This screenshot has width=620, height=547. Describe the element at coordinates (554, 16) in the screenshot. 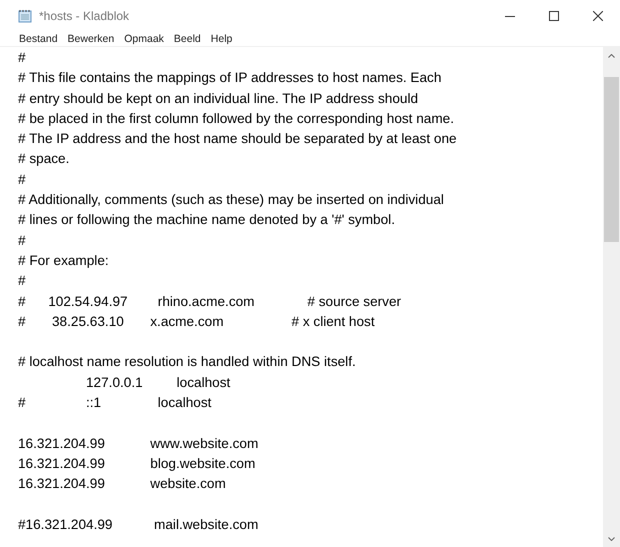

I see `maximize-icon` at that location.